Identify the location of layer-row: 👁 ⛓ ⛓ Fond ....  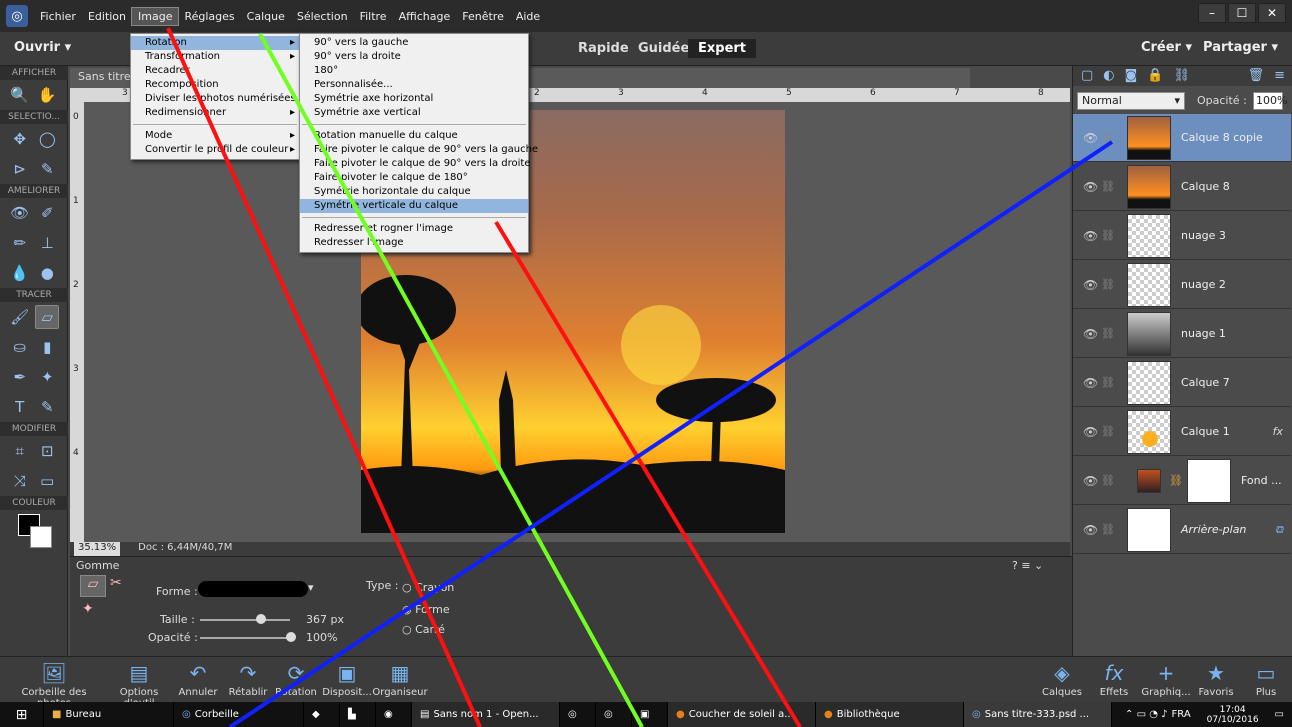
(1182, 481).